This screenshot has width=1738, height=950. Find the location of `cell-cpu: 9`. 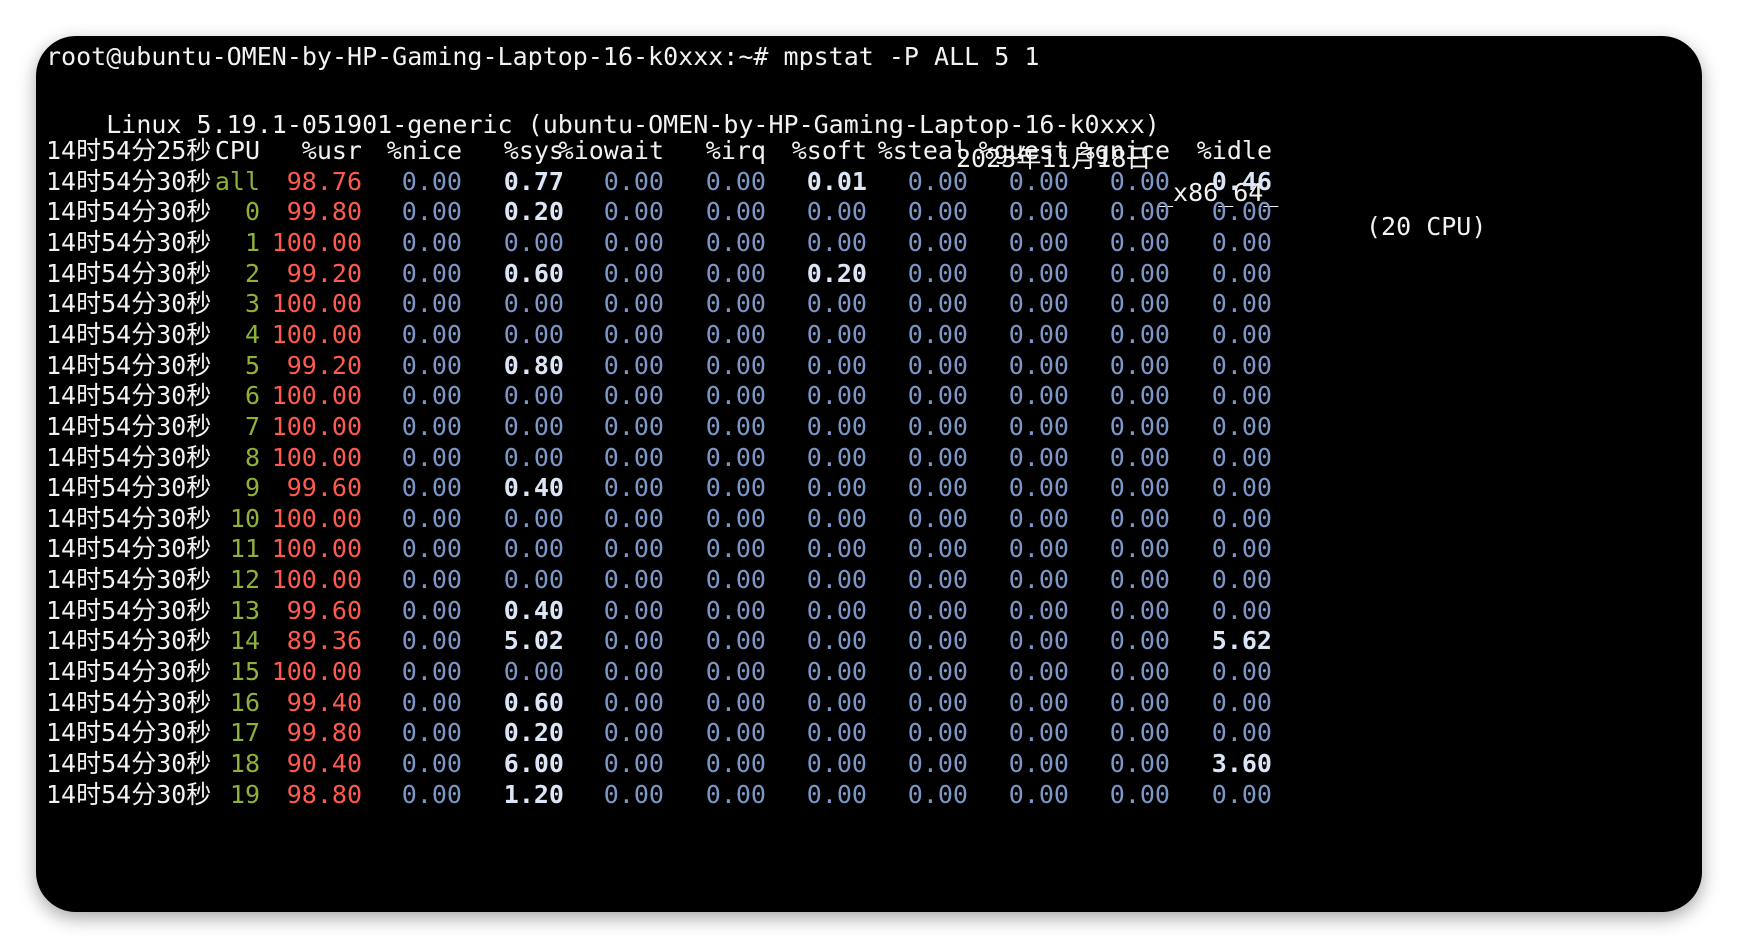

cell-cpu: 9 is located at coordinates (252, 488).